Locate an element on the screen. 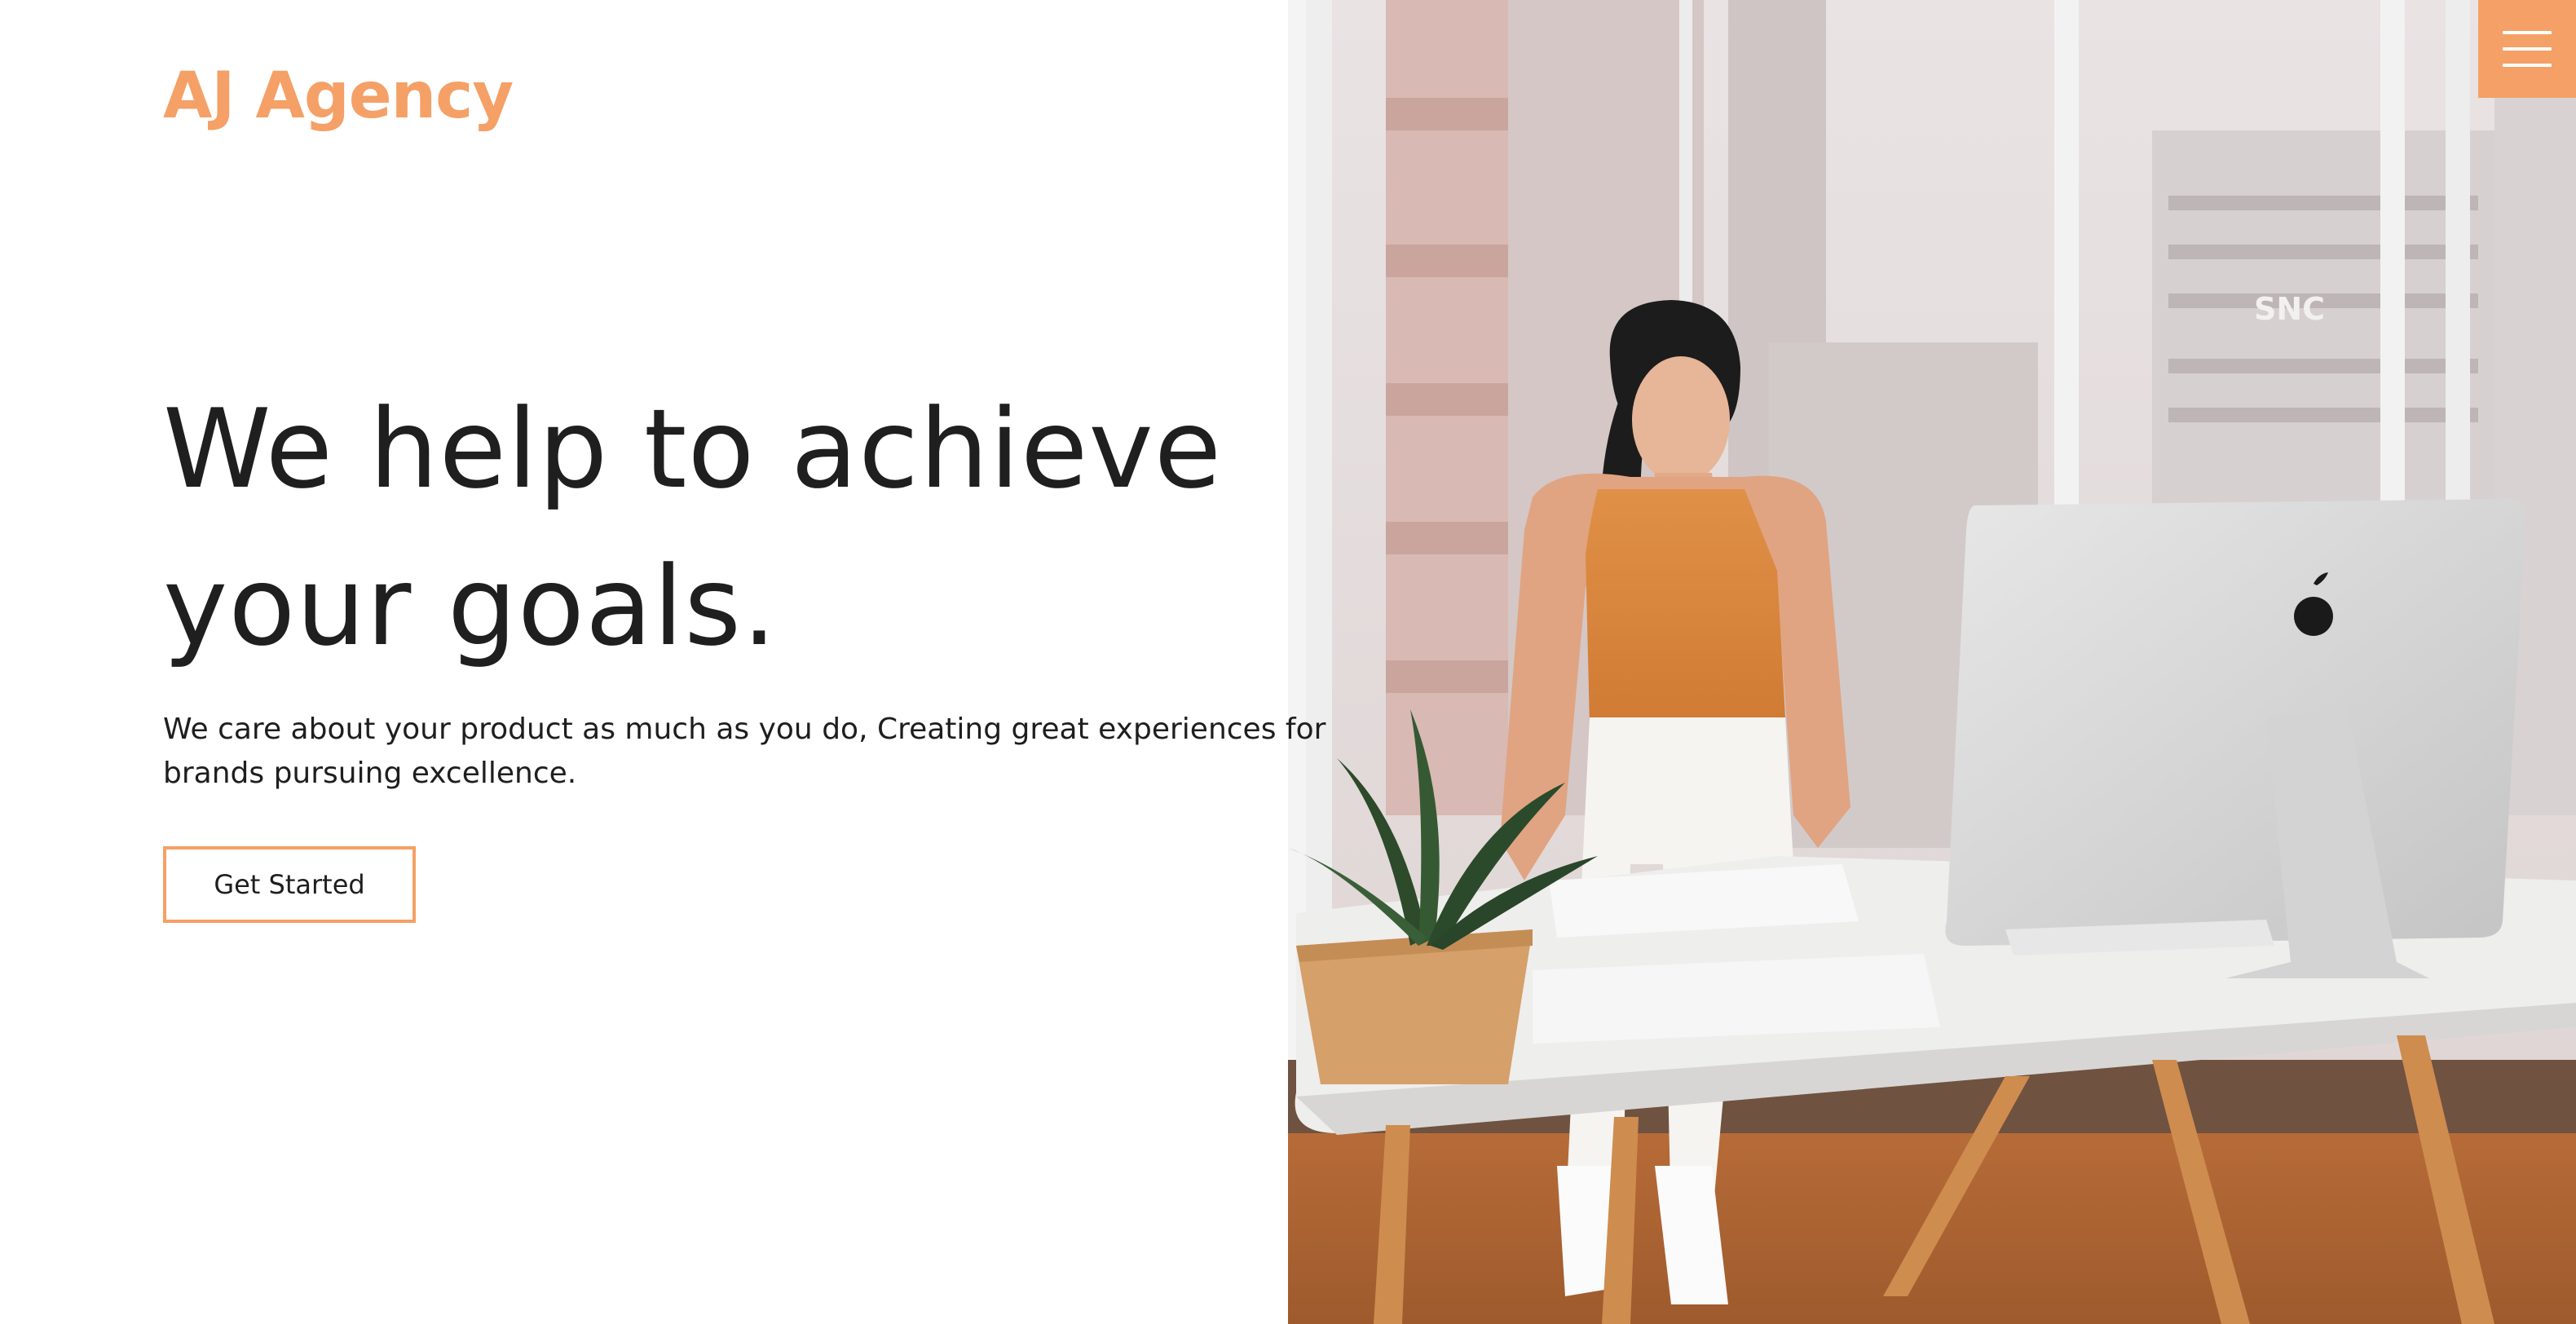 The image size is (2576, 1324). headline-line-1: We help to achieve is located at coordinates (693, 449).